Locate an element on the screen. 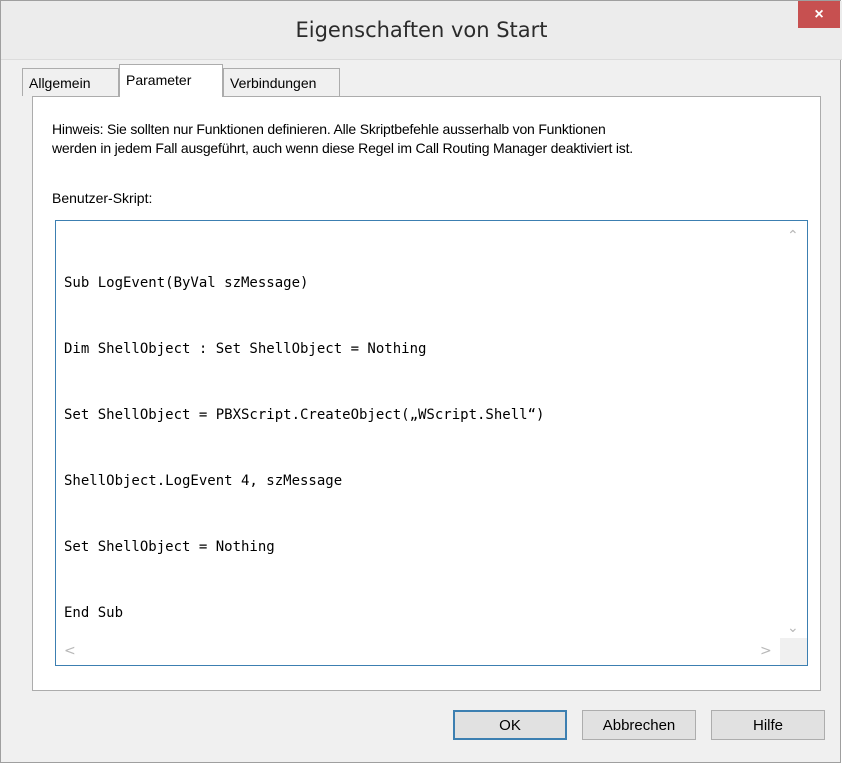 Image resolution: width=843 pixels, height=765 pixels. help-button: Hilfe is located at coordinates (768, 725).